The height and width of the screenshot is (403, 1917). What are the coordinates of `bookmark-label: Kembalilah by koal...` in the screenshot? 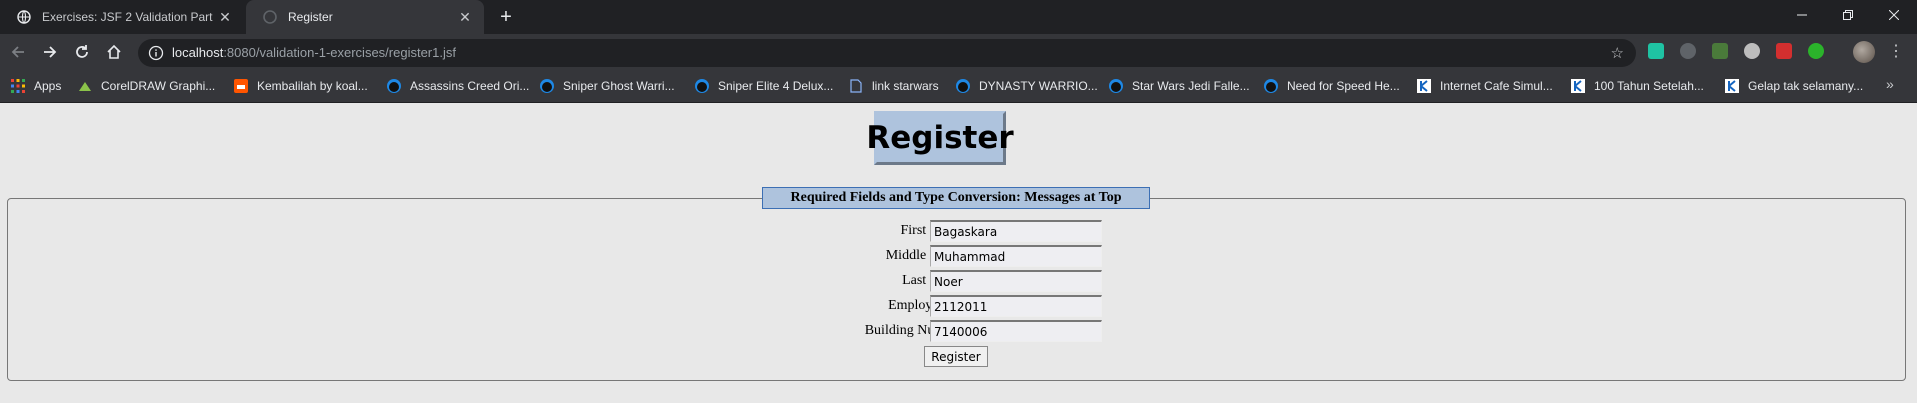 It's located at (312, 86).